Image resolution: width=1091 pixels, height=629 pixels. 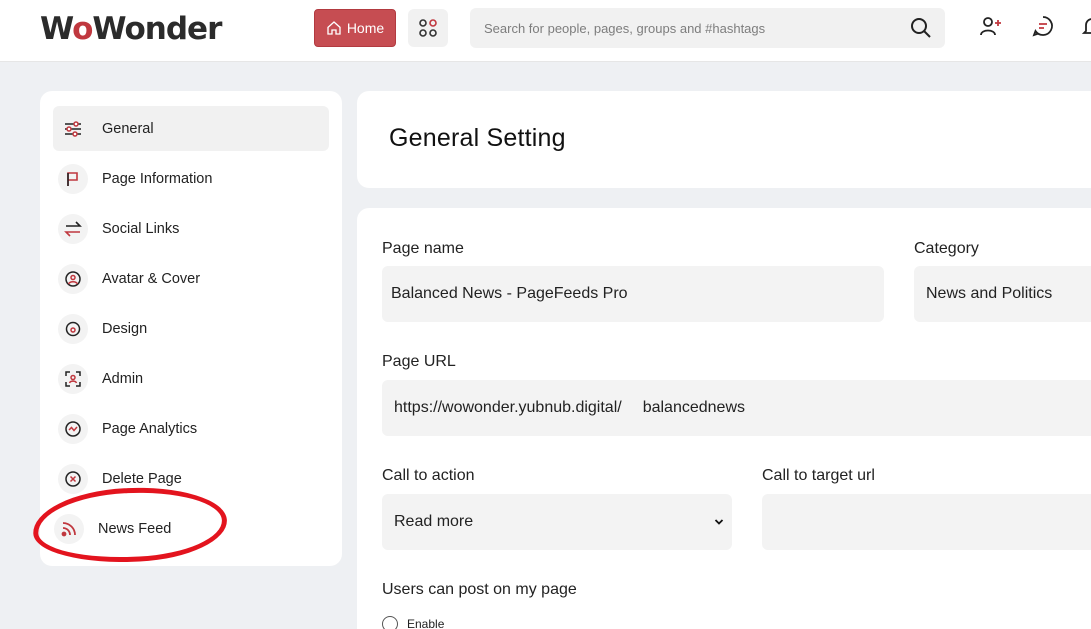 I want to click on sidebar-item-label: Design, so click(x=125, y=328).